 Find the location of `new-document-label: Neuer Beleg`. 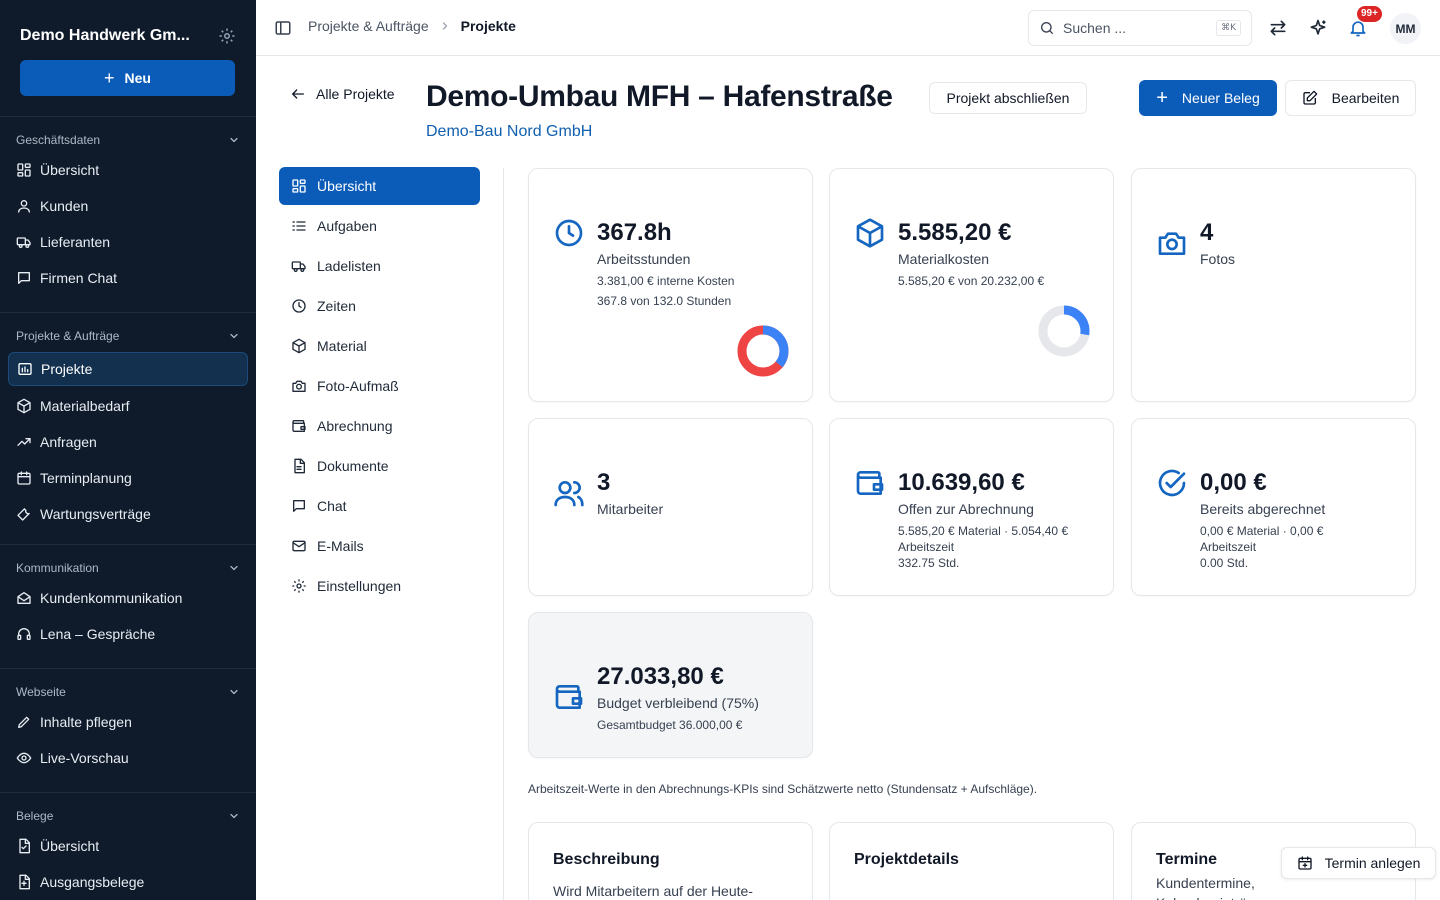

new-document-label: Neuer Beleg is located at coordinates (1220, 98).